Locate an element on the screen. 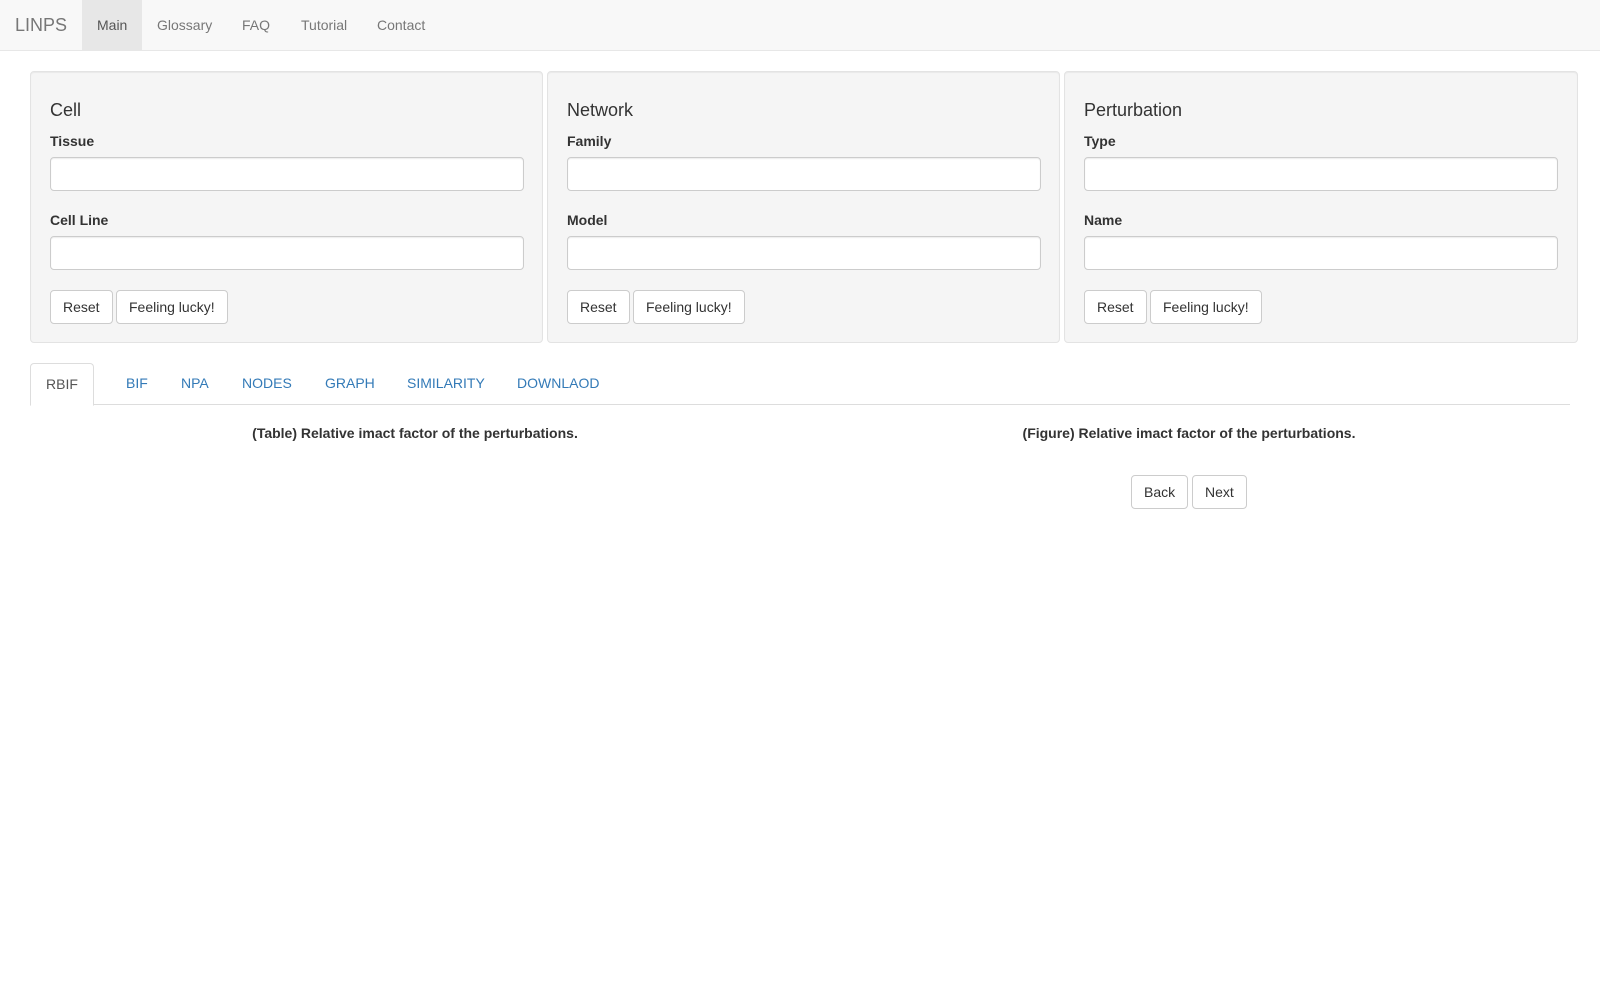 This screenshot has height=1000, width=1600. name-label: Name is located at coordinates (1103, 220).